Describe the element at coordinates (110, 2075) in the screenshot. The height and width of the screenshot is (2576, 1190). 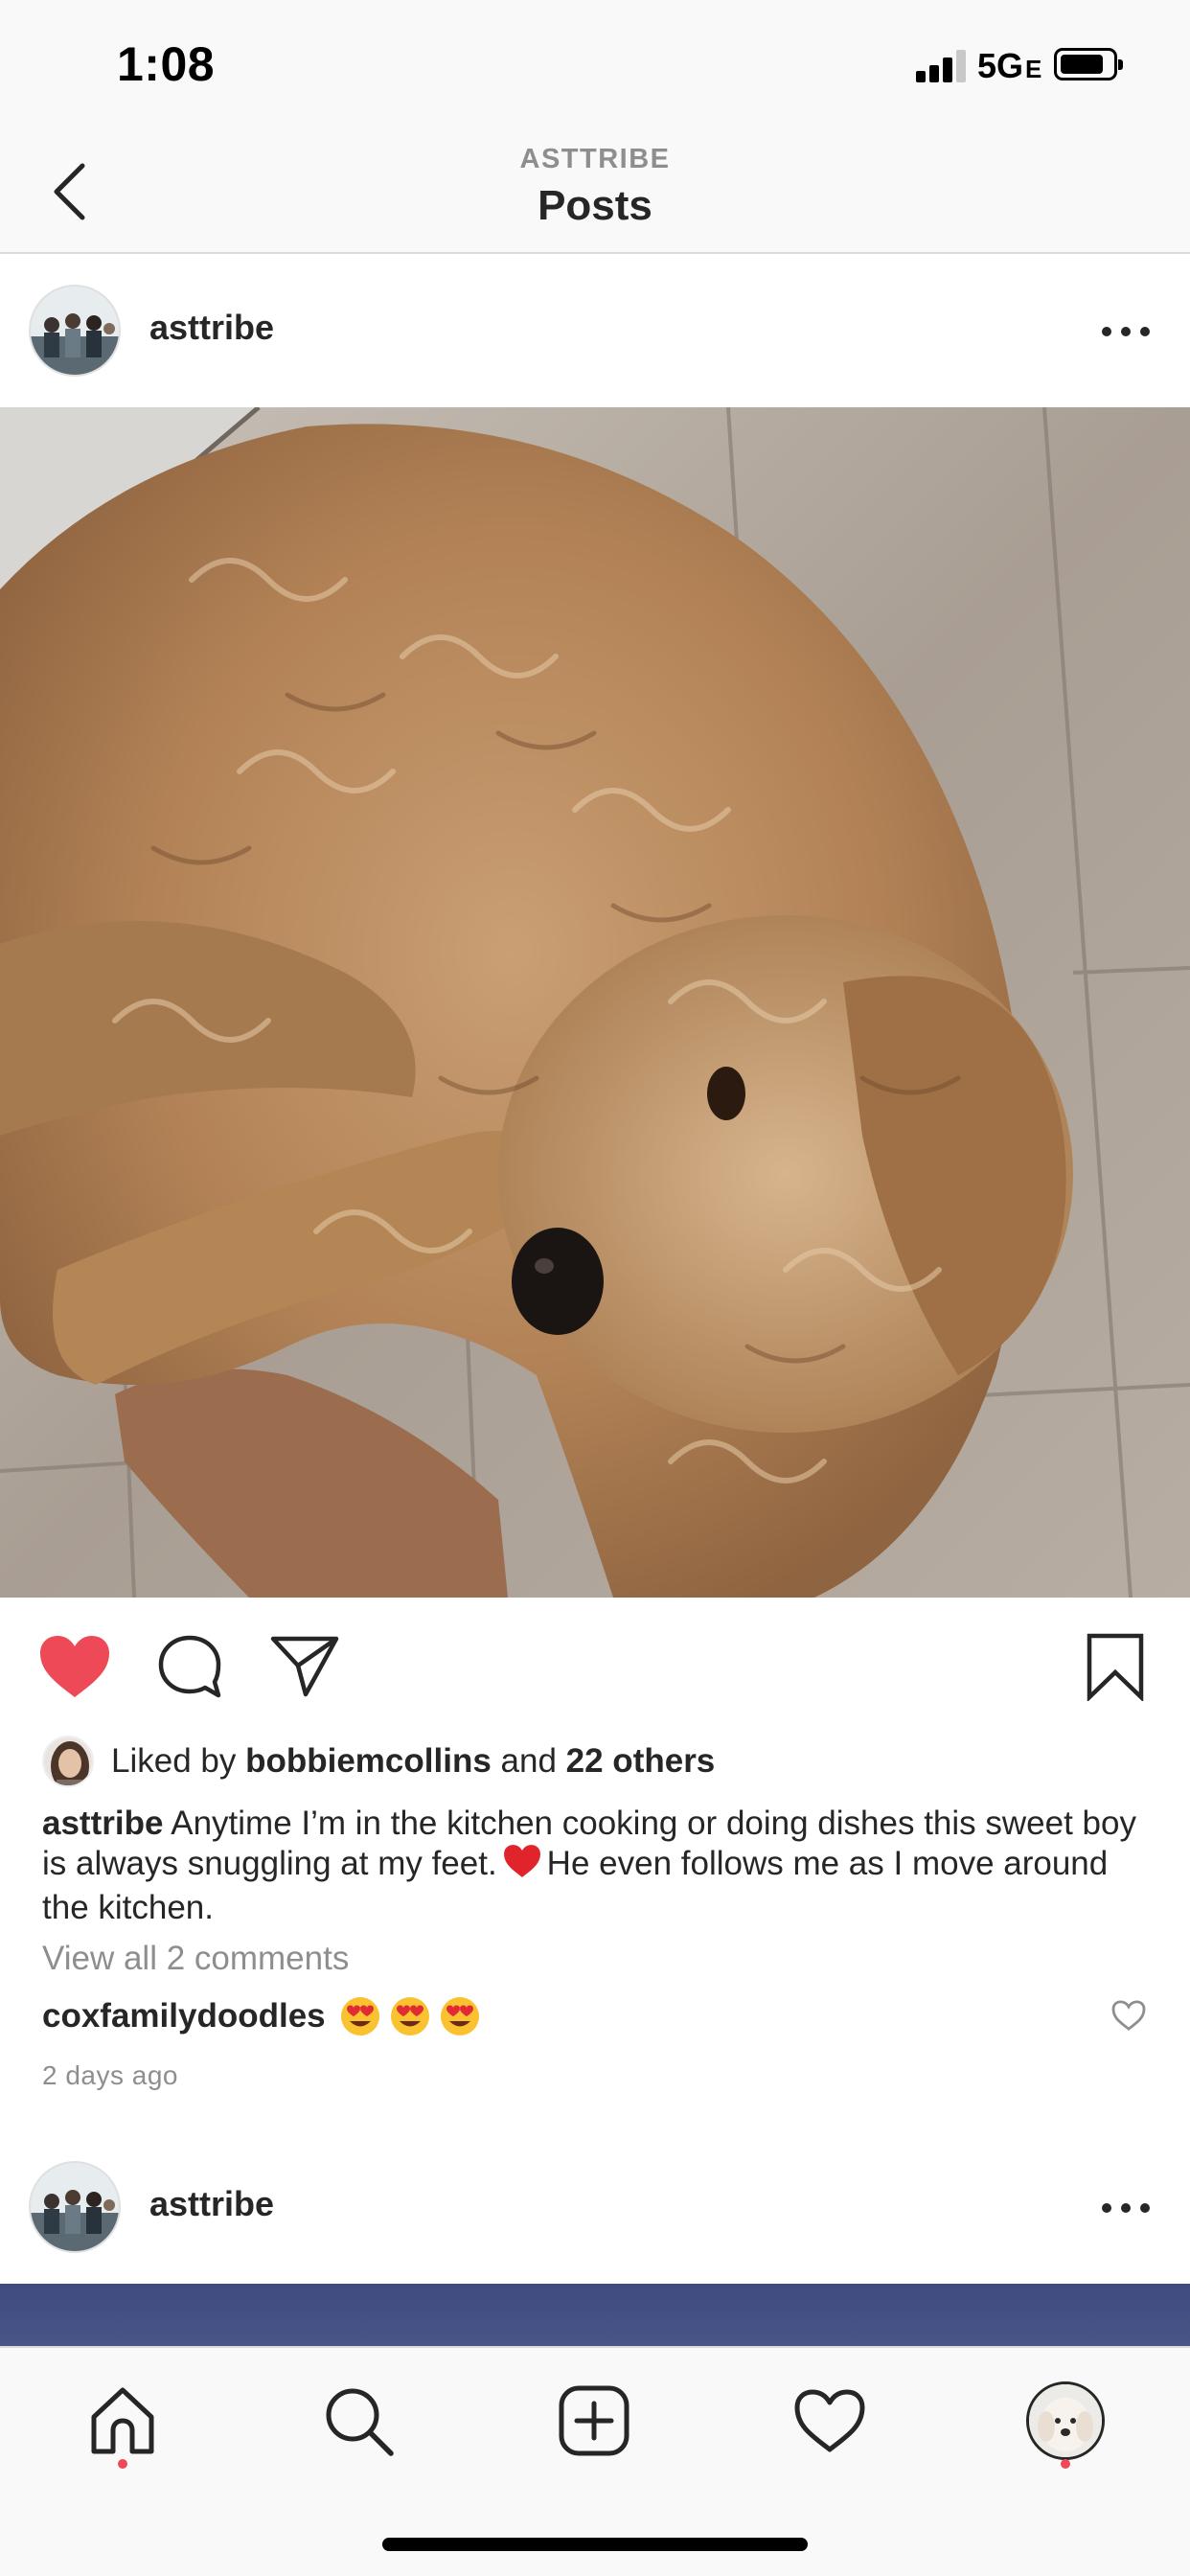
I see `post-timestamp: 2 days ago` at that location.